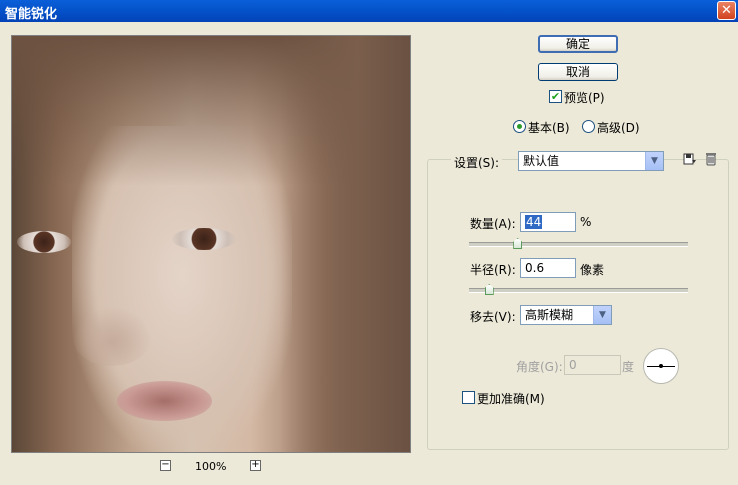 This screenshot has height=485, width=738. What do you see at coordinates (592, 270) in the screenshot?
I see `radius-unit: 像素` at bounding box center [592, 270].